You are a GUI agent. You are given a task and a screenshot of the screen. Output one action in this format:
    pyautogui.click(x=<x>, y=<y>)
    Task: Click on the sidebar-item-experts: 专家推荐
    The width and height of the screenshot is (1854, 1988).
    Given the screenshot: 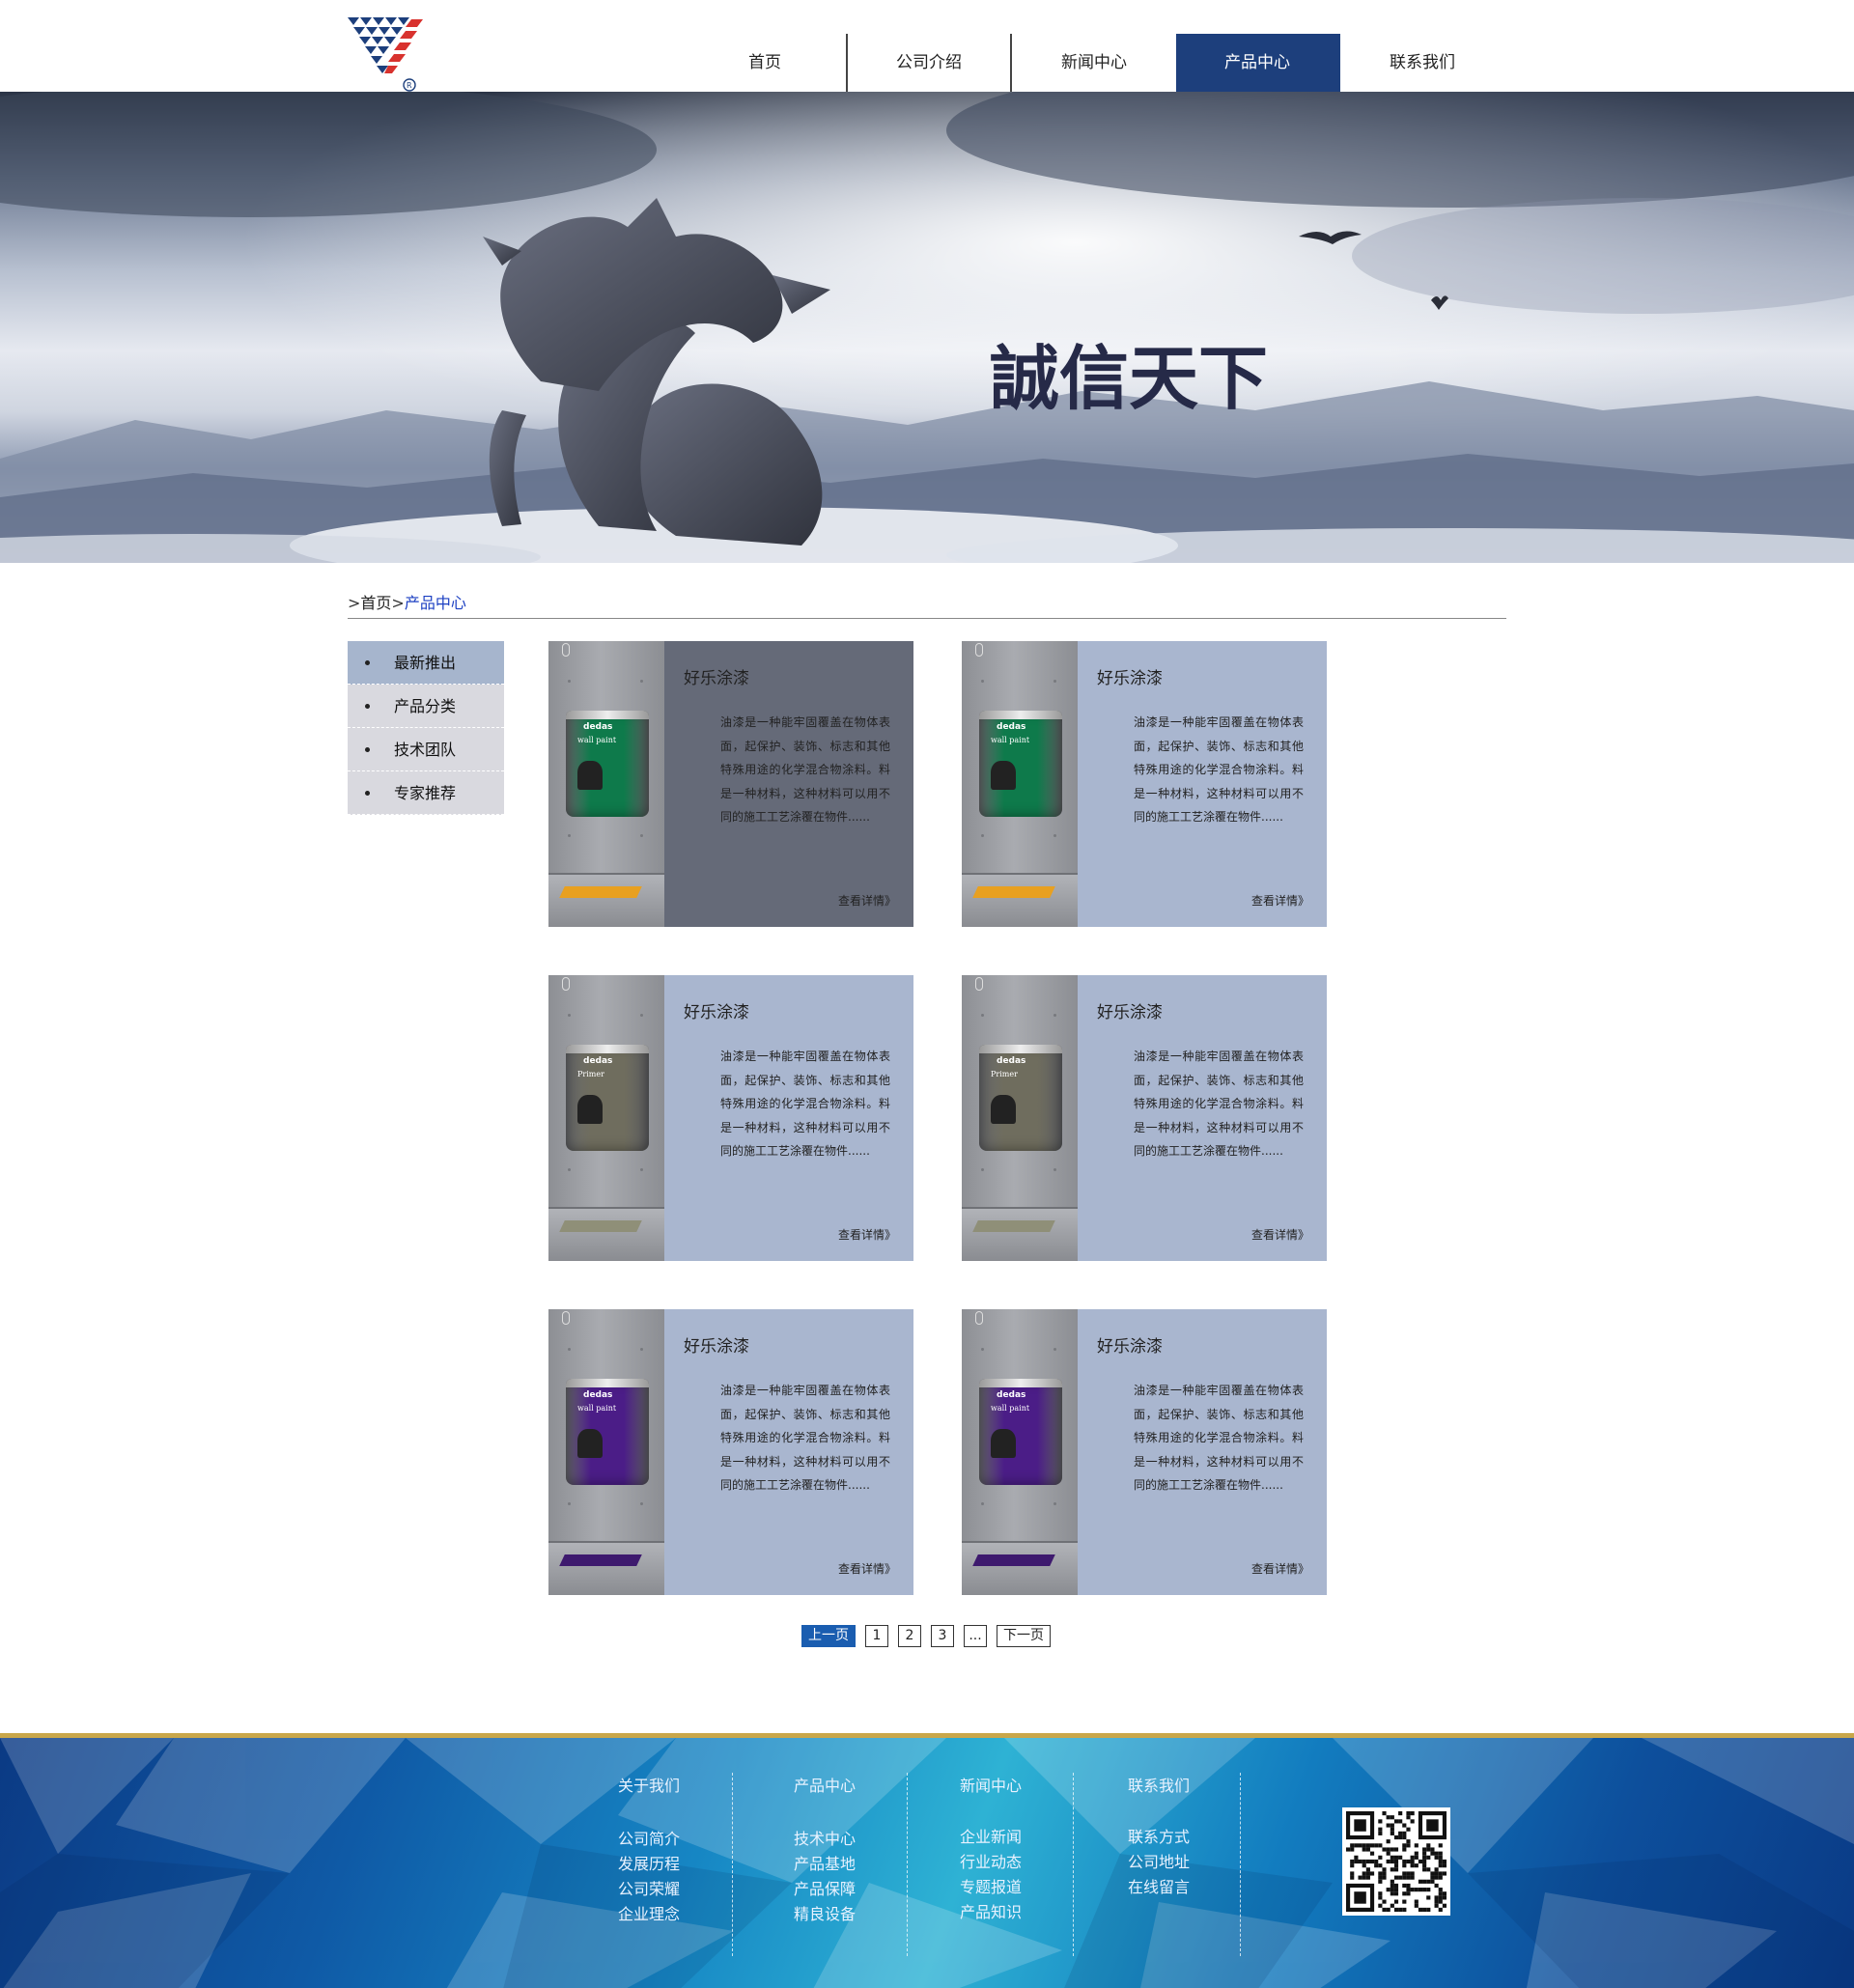 What is the action you would take?
    pyautogui.click(x=426, y=793)
    